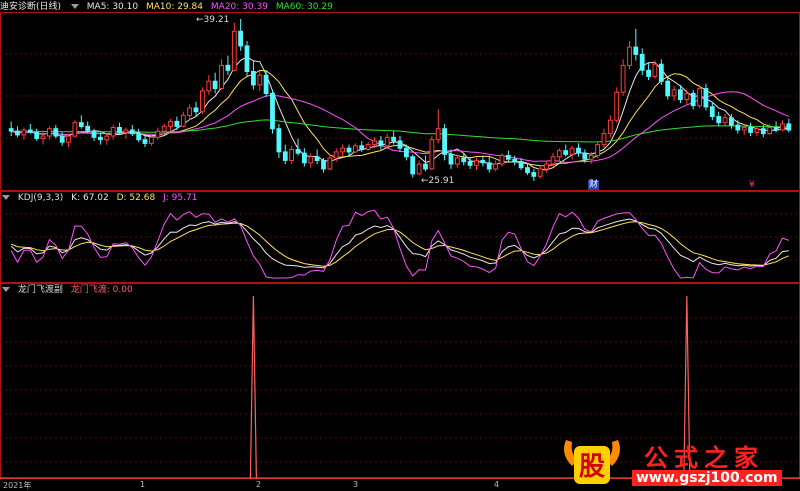 The width and height of the screenshot is (800, 491). I want to click on kdj-k-line, so click(399, 243).